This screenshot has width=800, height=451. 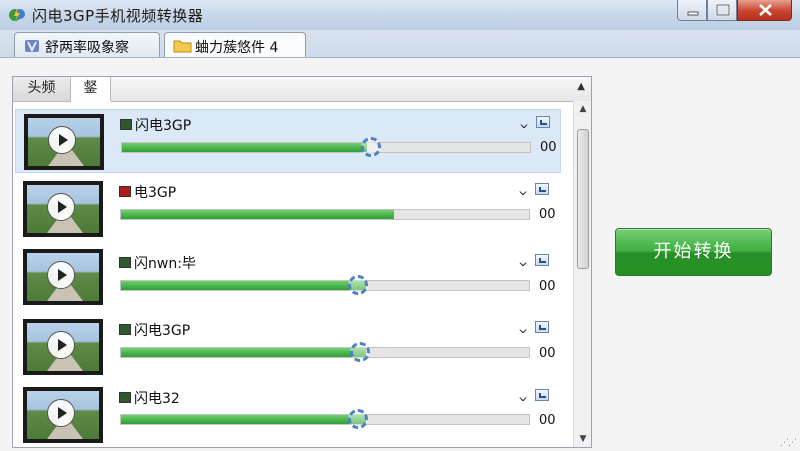 I want to click on title-bar: 闪电3GP手机视频转换器, so click(x=400, y=15).